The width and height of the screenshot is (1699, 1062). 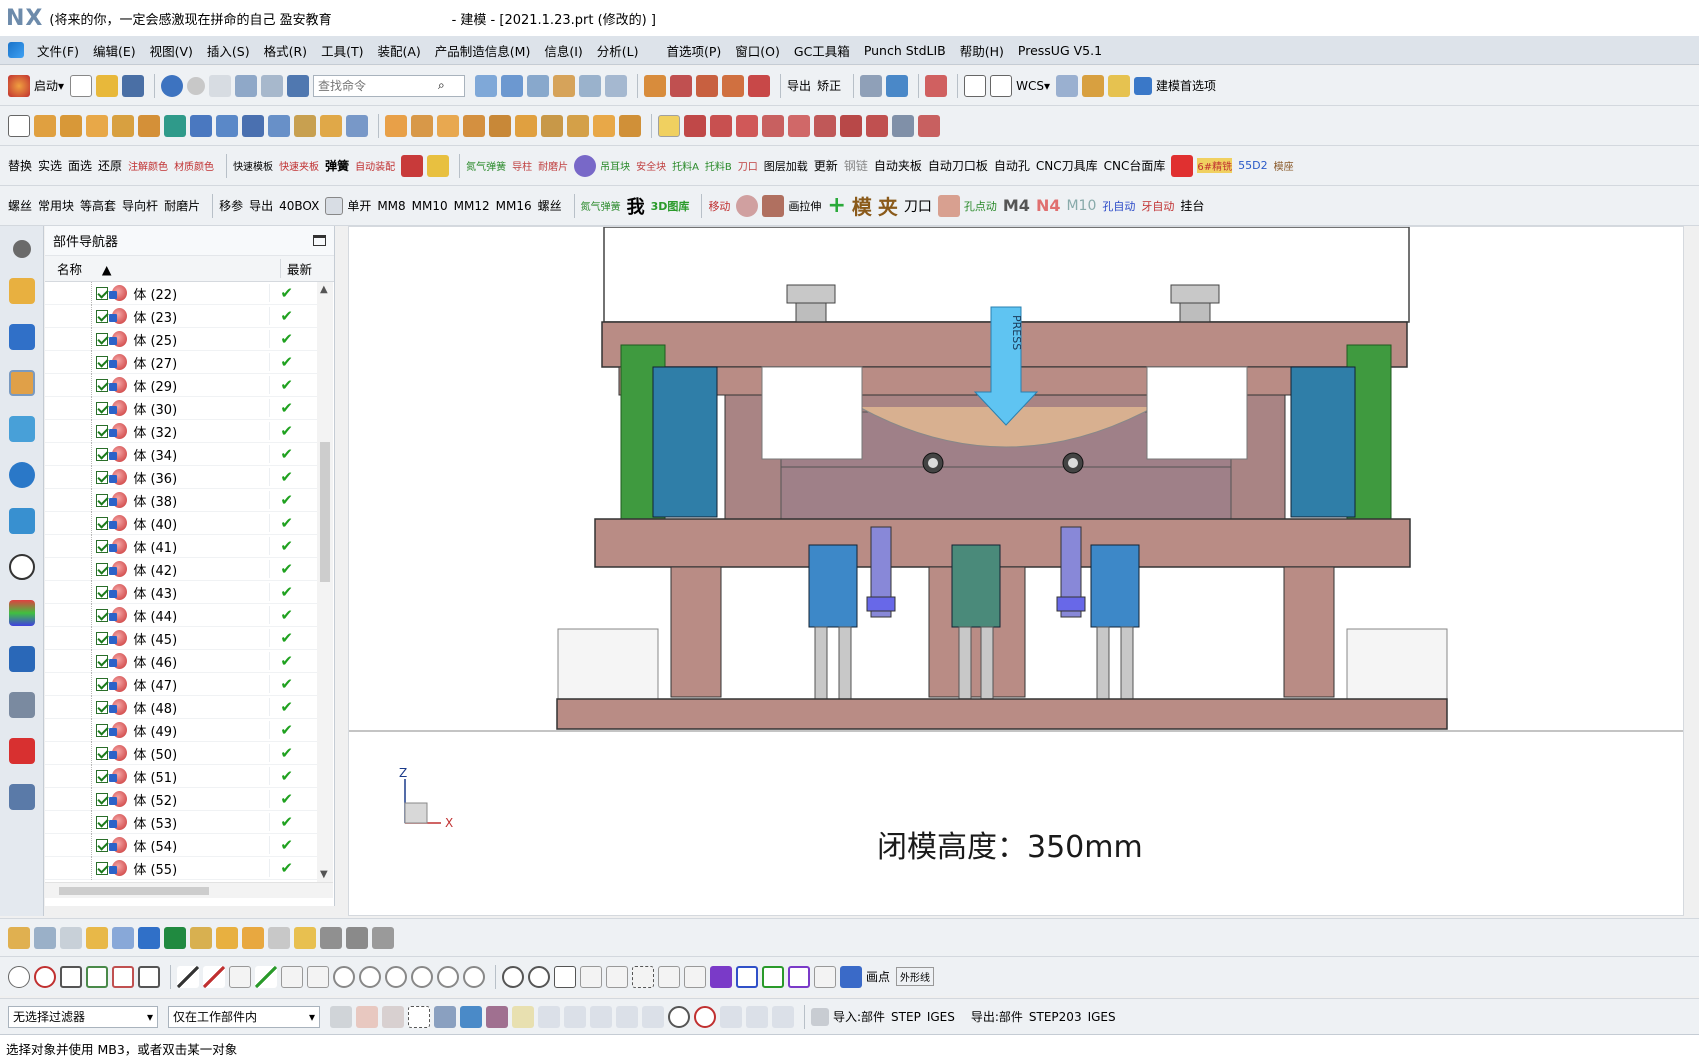 What do you see at coordinates (604, 125) in the screenshot?
I see `linear-dimension-icon` at bounding box center [604, 125].